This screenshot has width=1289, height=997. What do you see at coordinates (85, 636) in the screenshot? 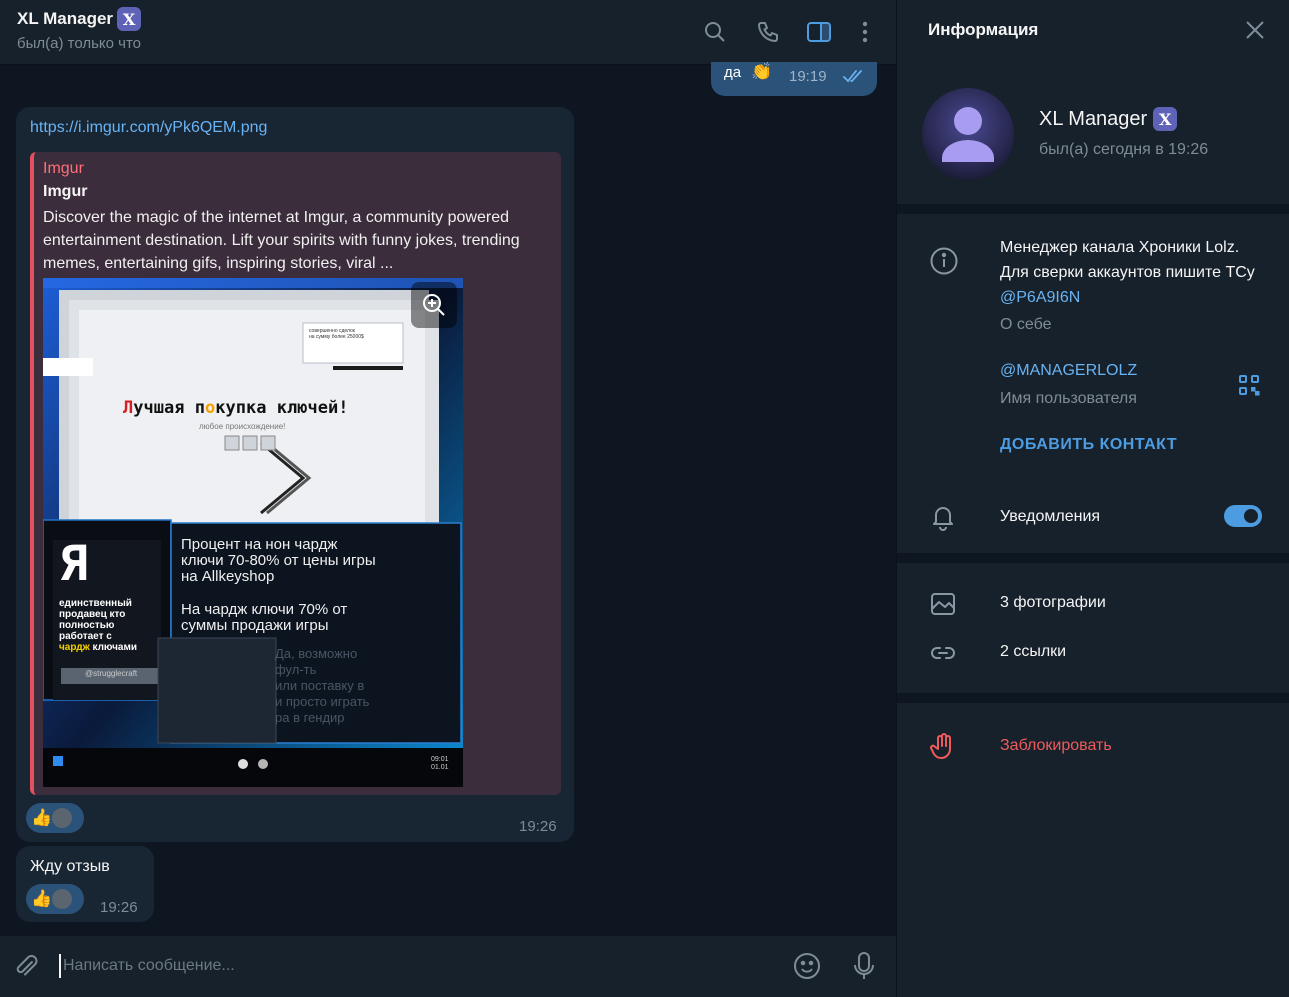
I see `caption-line-4: работает с` at bounding box center [85, 636].